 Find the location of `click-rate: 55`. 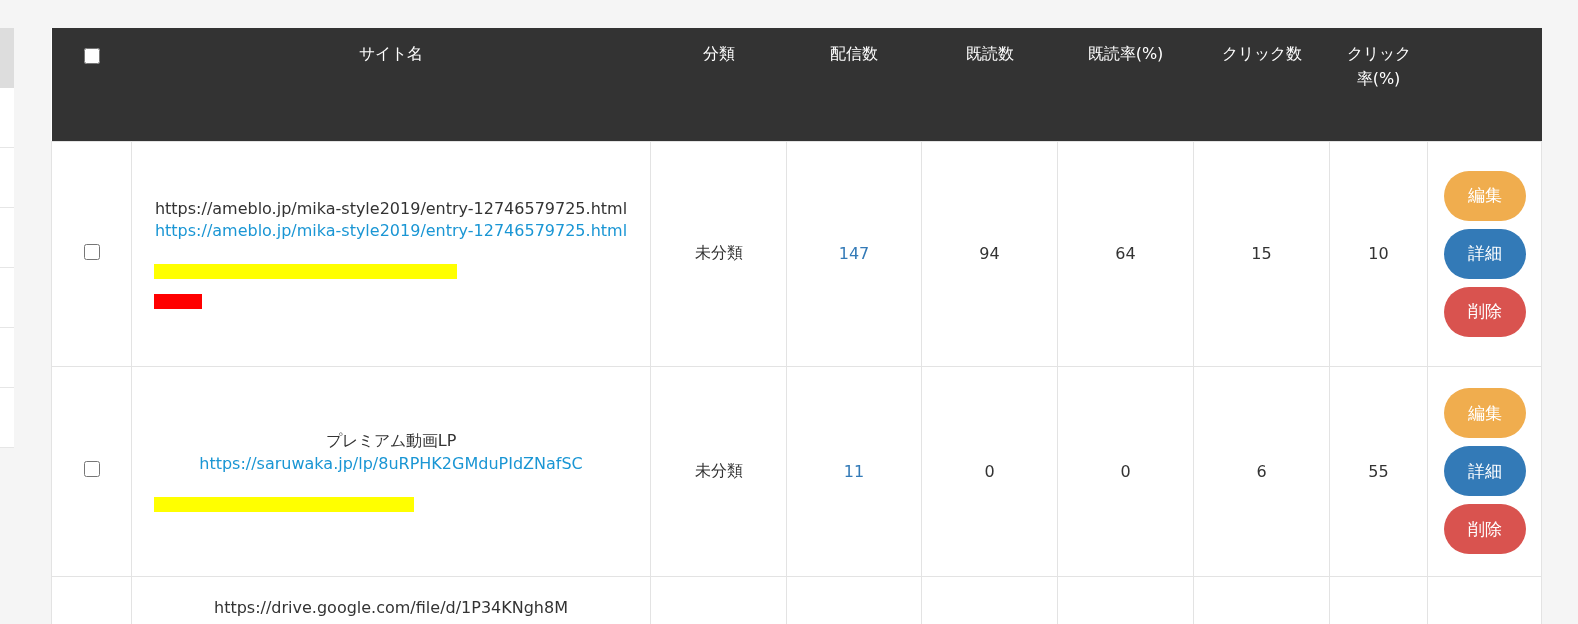

click-rate: 55 is located at coordinates (1378, 471).